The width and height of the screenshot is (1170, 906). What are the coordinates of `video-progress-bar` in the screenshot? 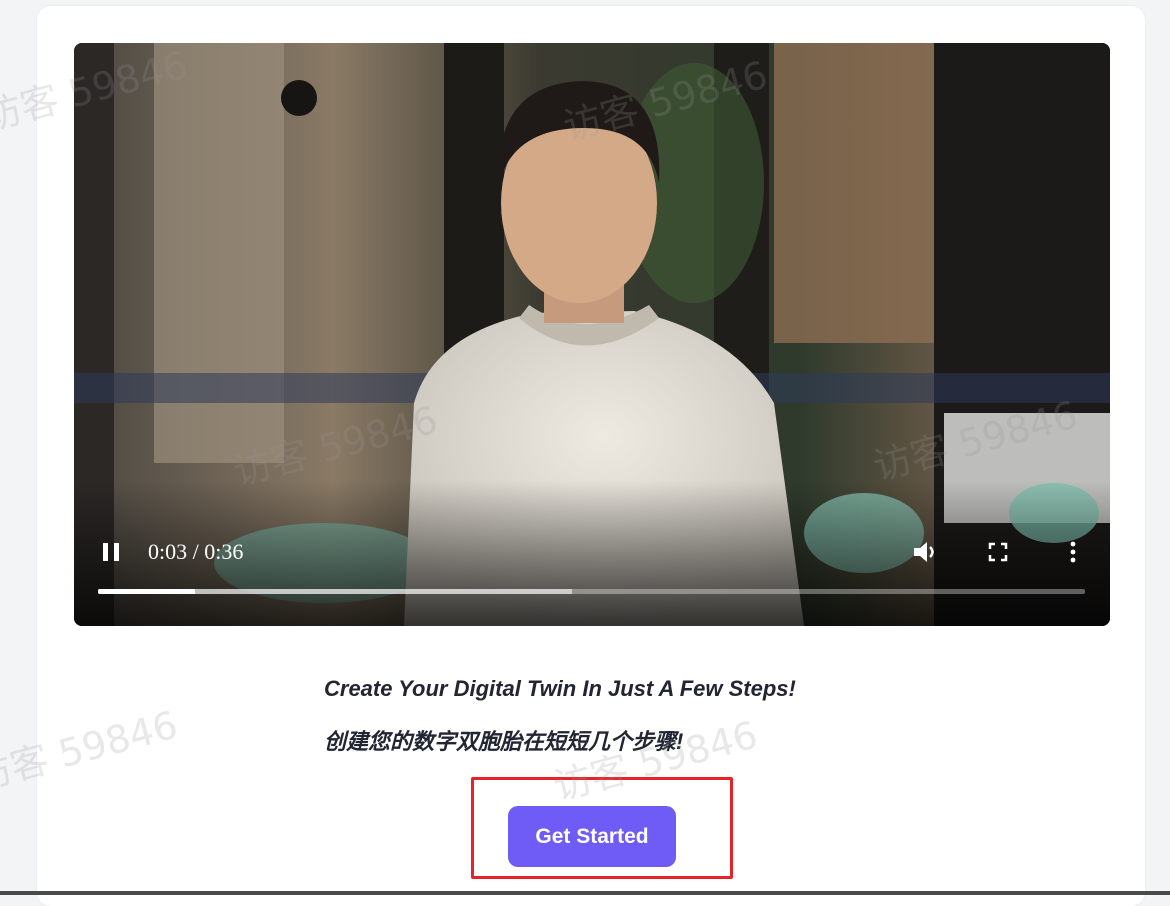 It's located at (591, 591).